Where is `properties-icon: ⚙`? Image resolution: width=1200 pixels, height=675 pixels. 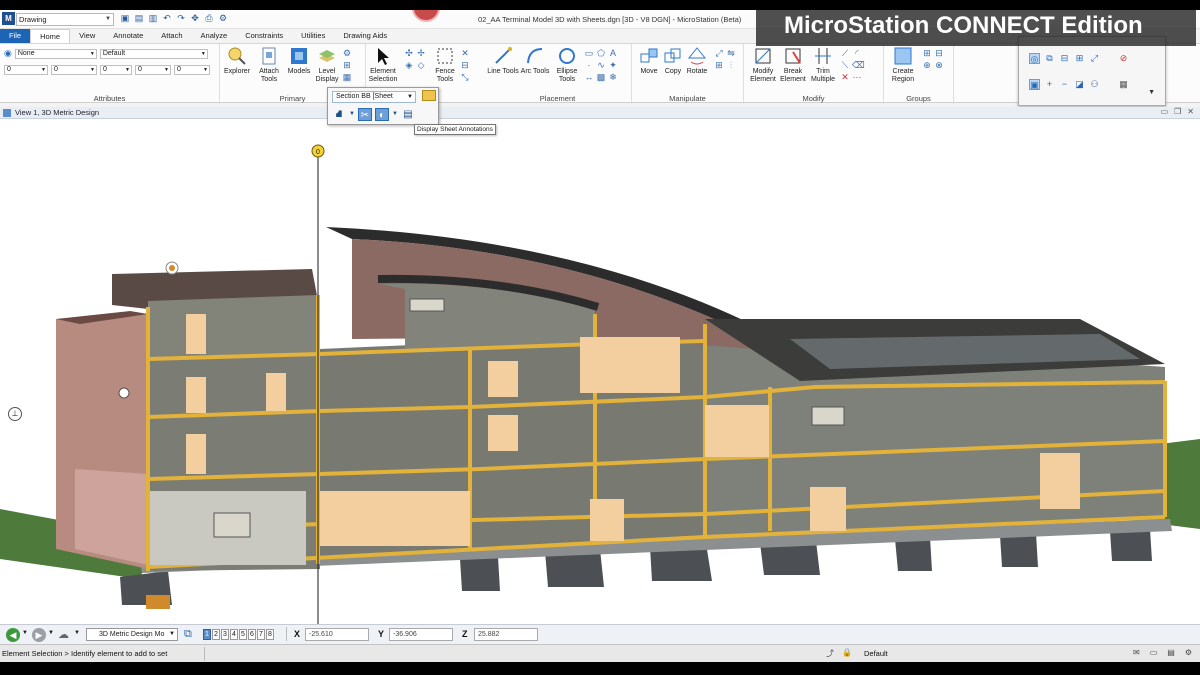 properties-icon: ⚙ is located at coordinates (347, 53).